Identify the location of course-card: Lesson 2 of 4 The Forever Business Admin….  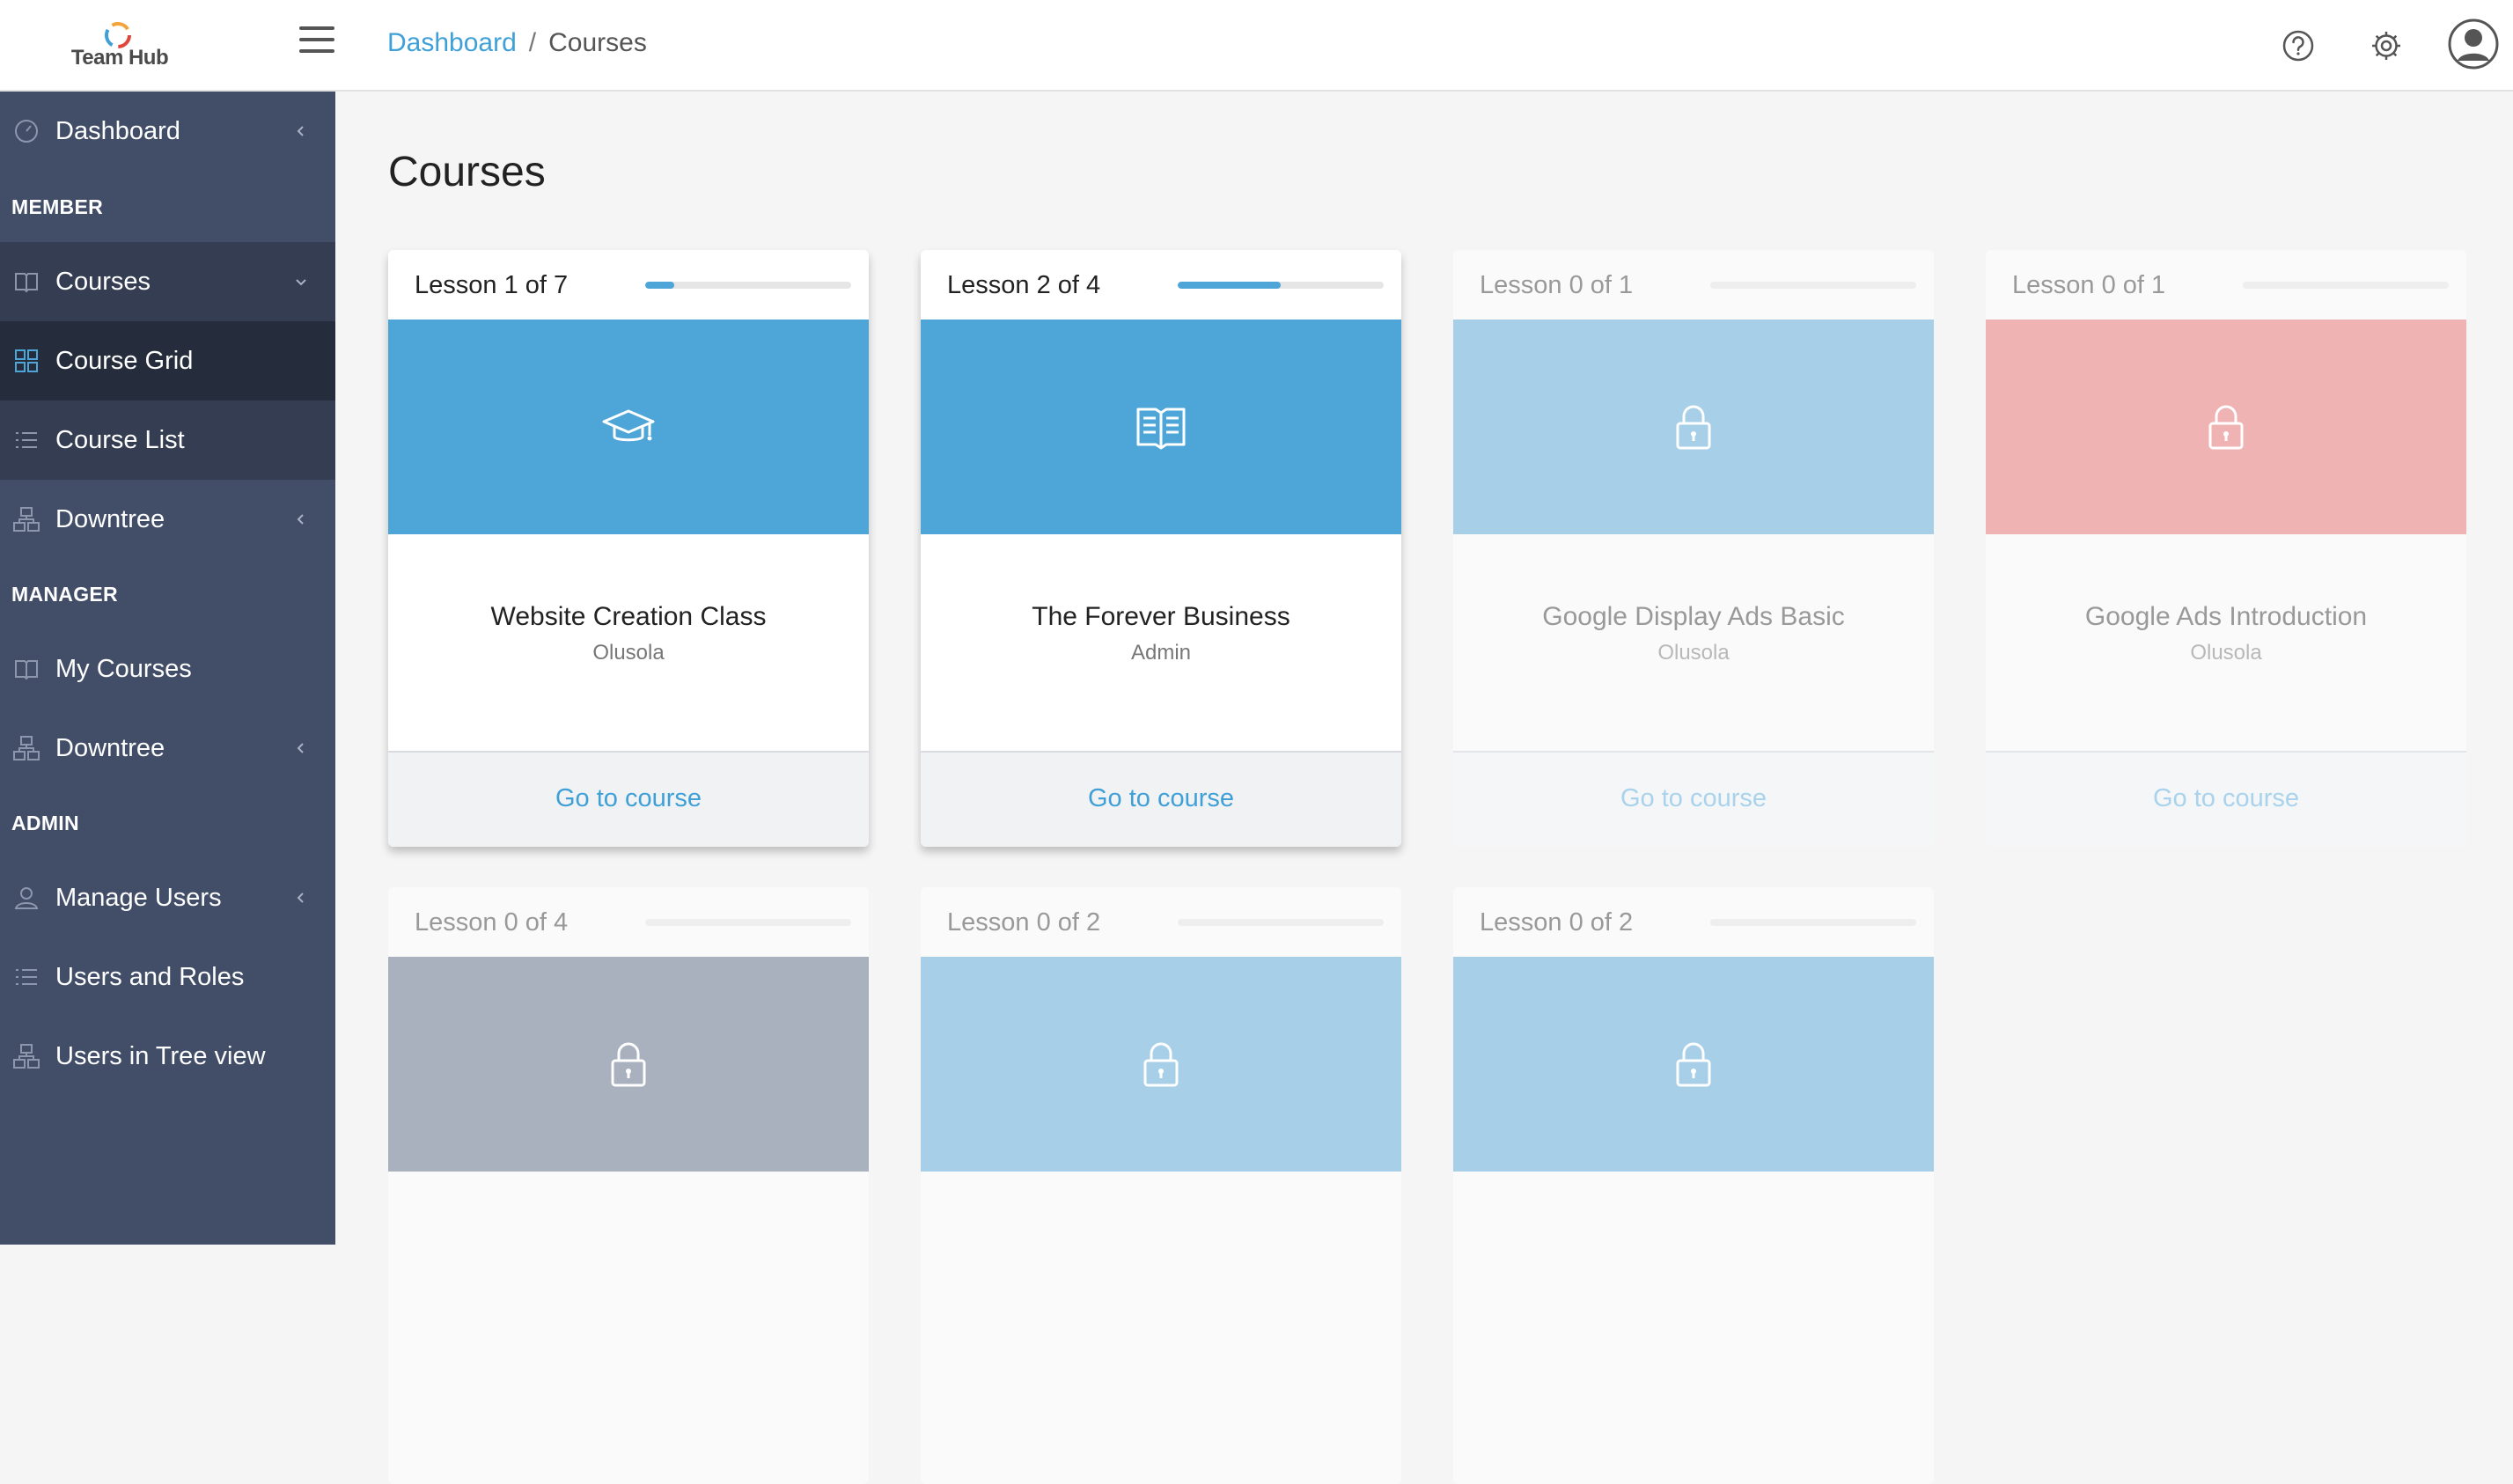
(1161, 548).